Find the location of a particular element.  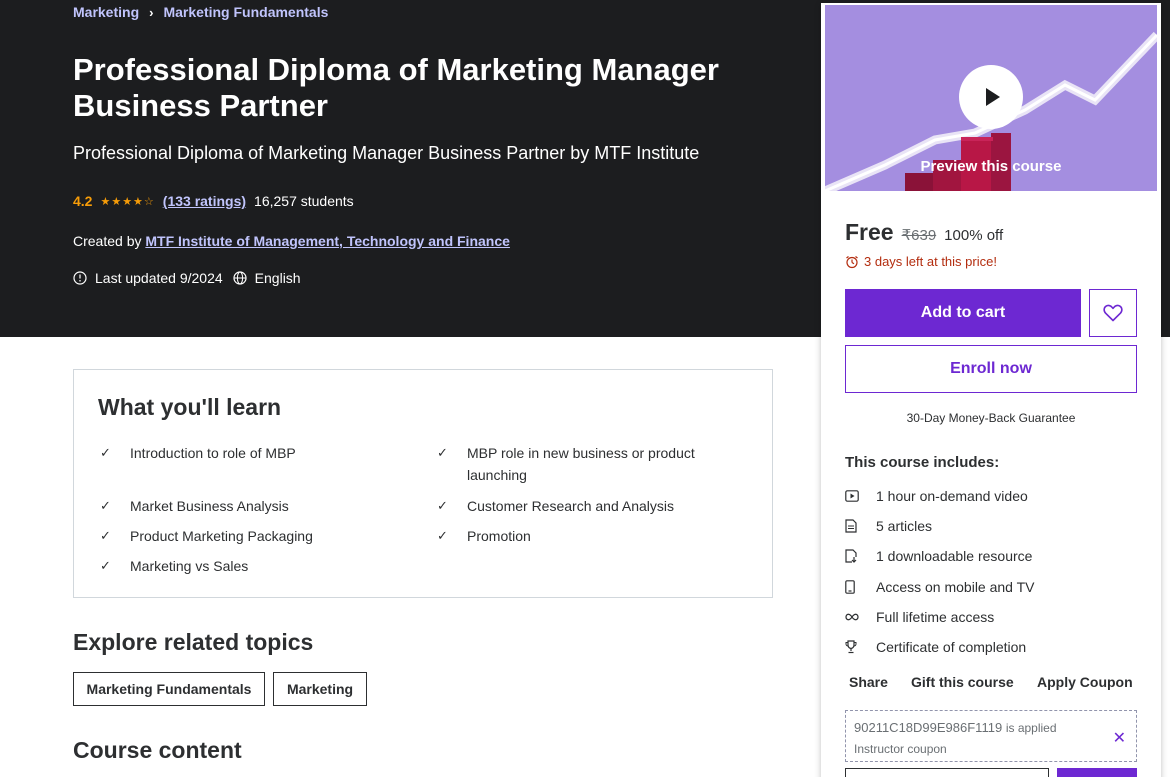

chevron-right-icon: › is located at coordinates (151, 12).